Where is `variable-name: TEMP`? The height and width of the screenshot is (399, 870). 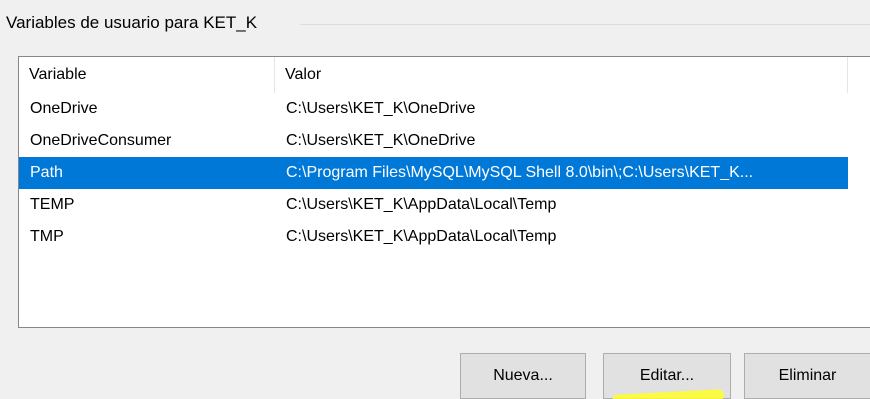 variable-name: TEMP is located at coordinates (52, 204).